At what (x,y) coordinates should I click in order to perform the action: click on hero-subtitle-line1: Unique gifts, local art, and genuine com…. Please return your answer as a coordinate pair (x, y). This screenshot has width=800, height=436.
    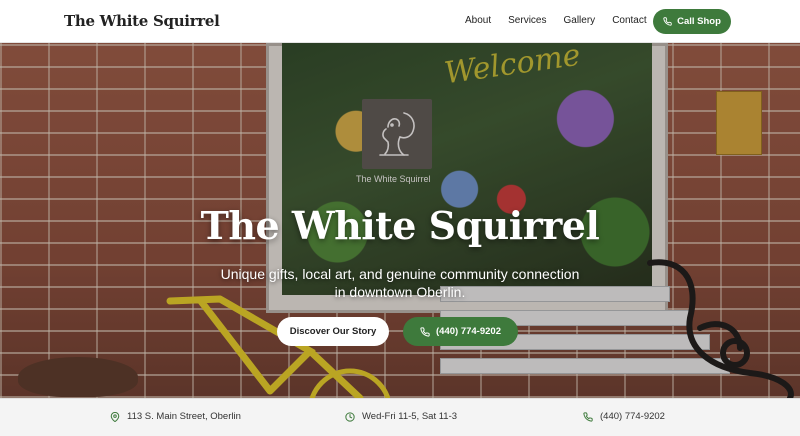
    Looking at the image, I should click on (400, 274).